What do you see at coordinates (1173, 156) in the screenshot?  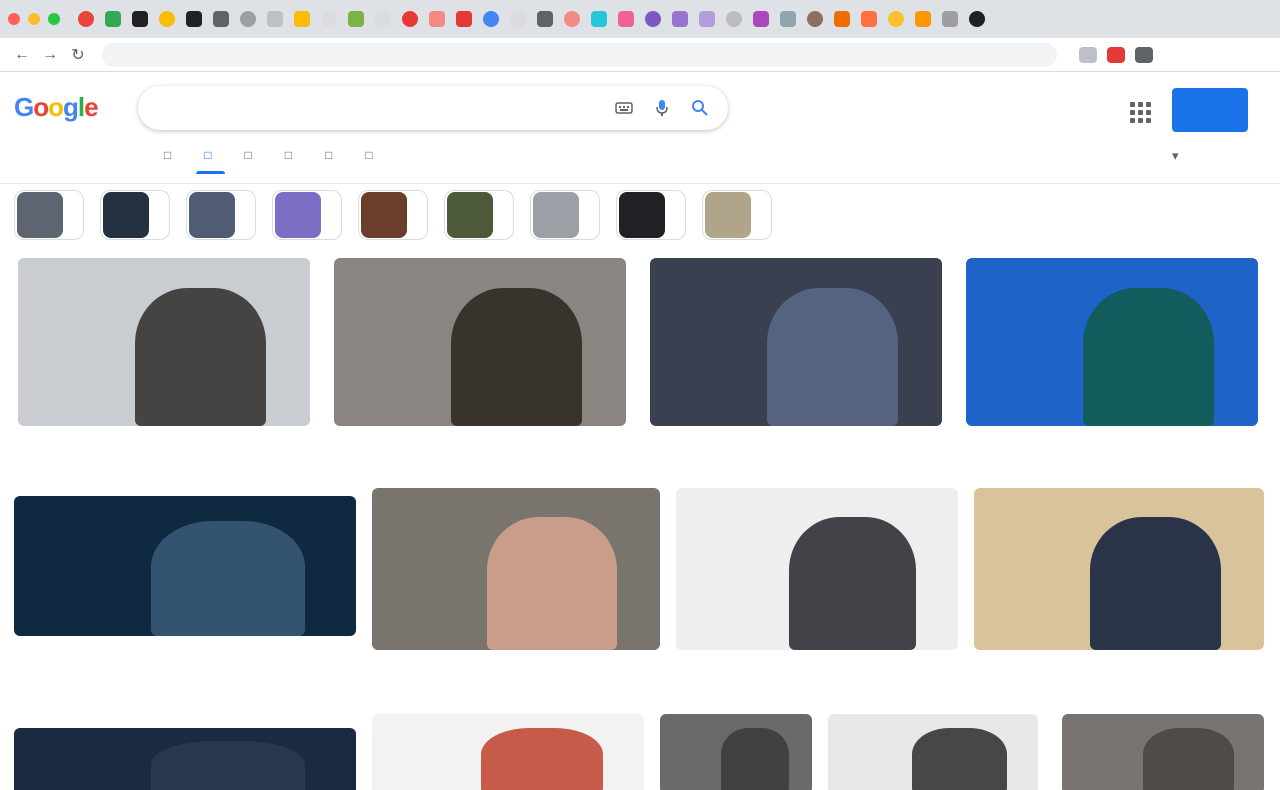 I see `safesearch-menu: ▾` at bounding box center [1173, 156].